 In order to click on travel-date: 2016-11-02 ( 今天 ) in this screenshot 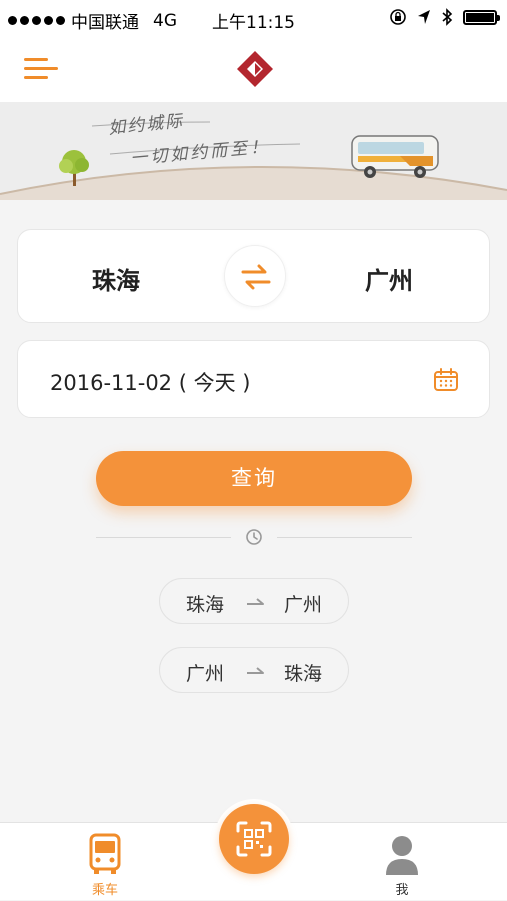, I will do `click(150, 383)`.